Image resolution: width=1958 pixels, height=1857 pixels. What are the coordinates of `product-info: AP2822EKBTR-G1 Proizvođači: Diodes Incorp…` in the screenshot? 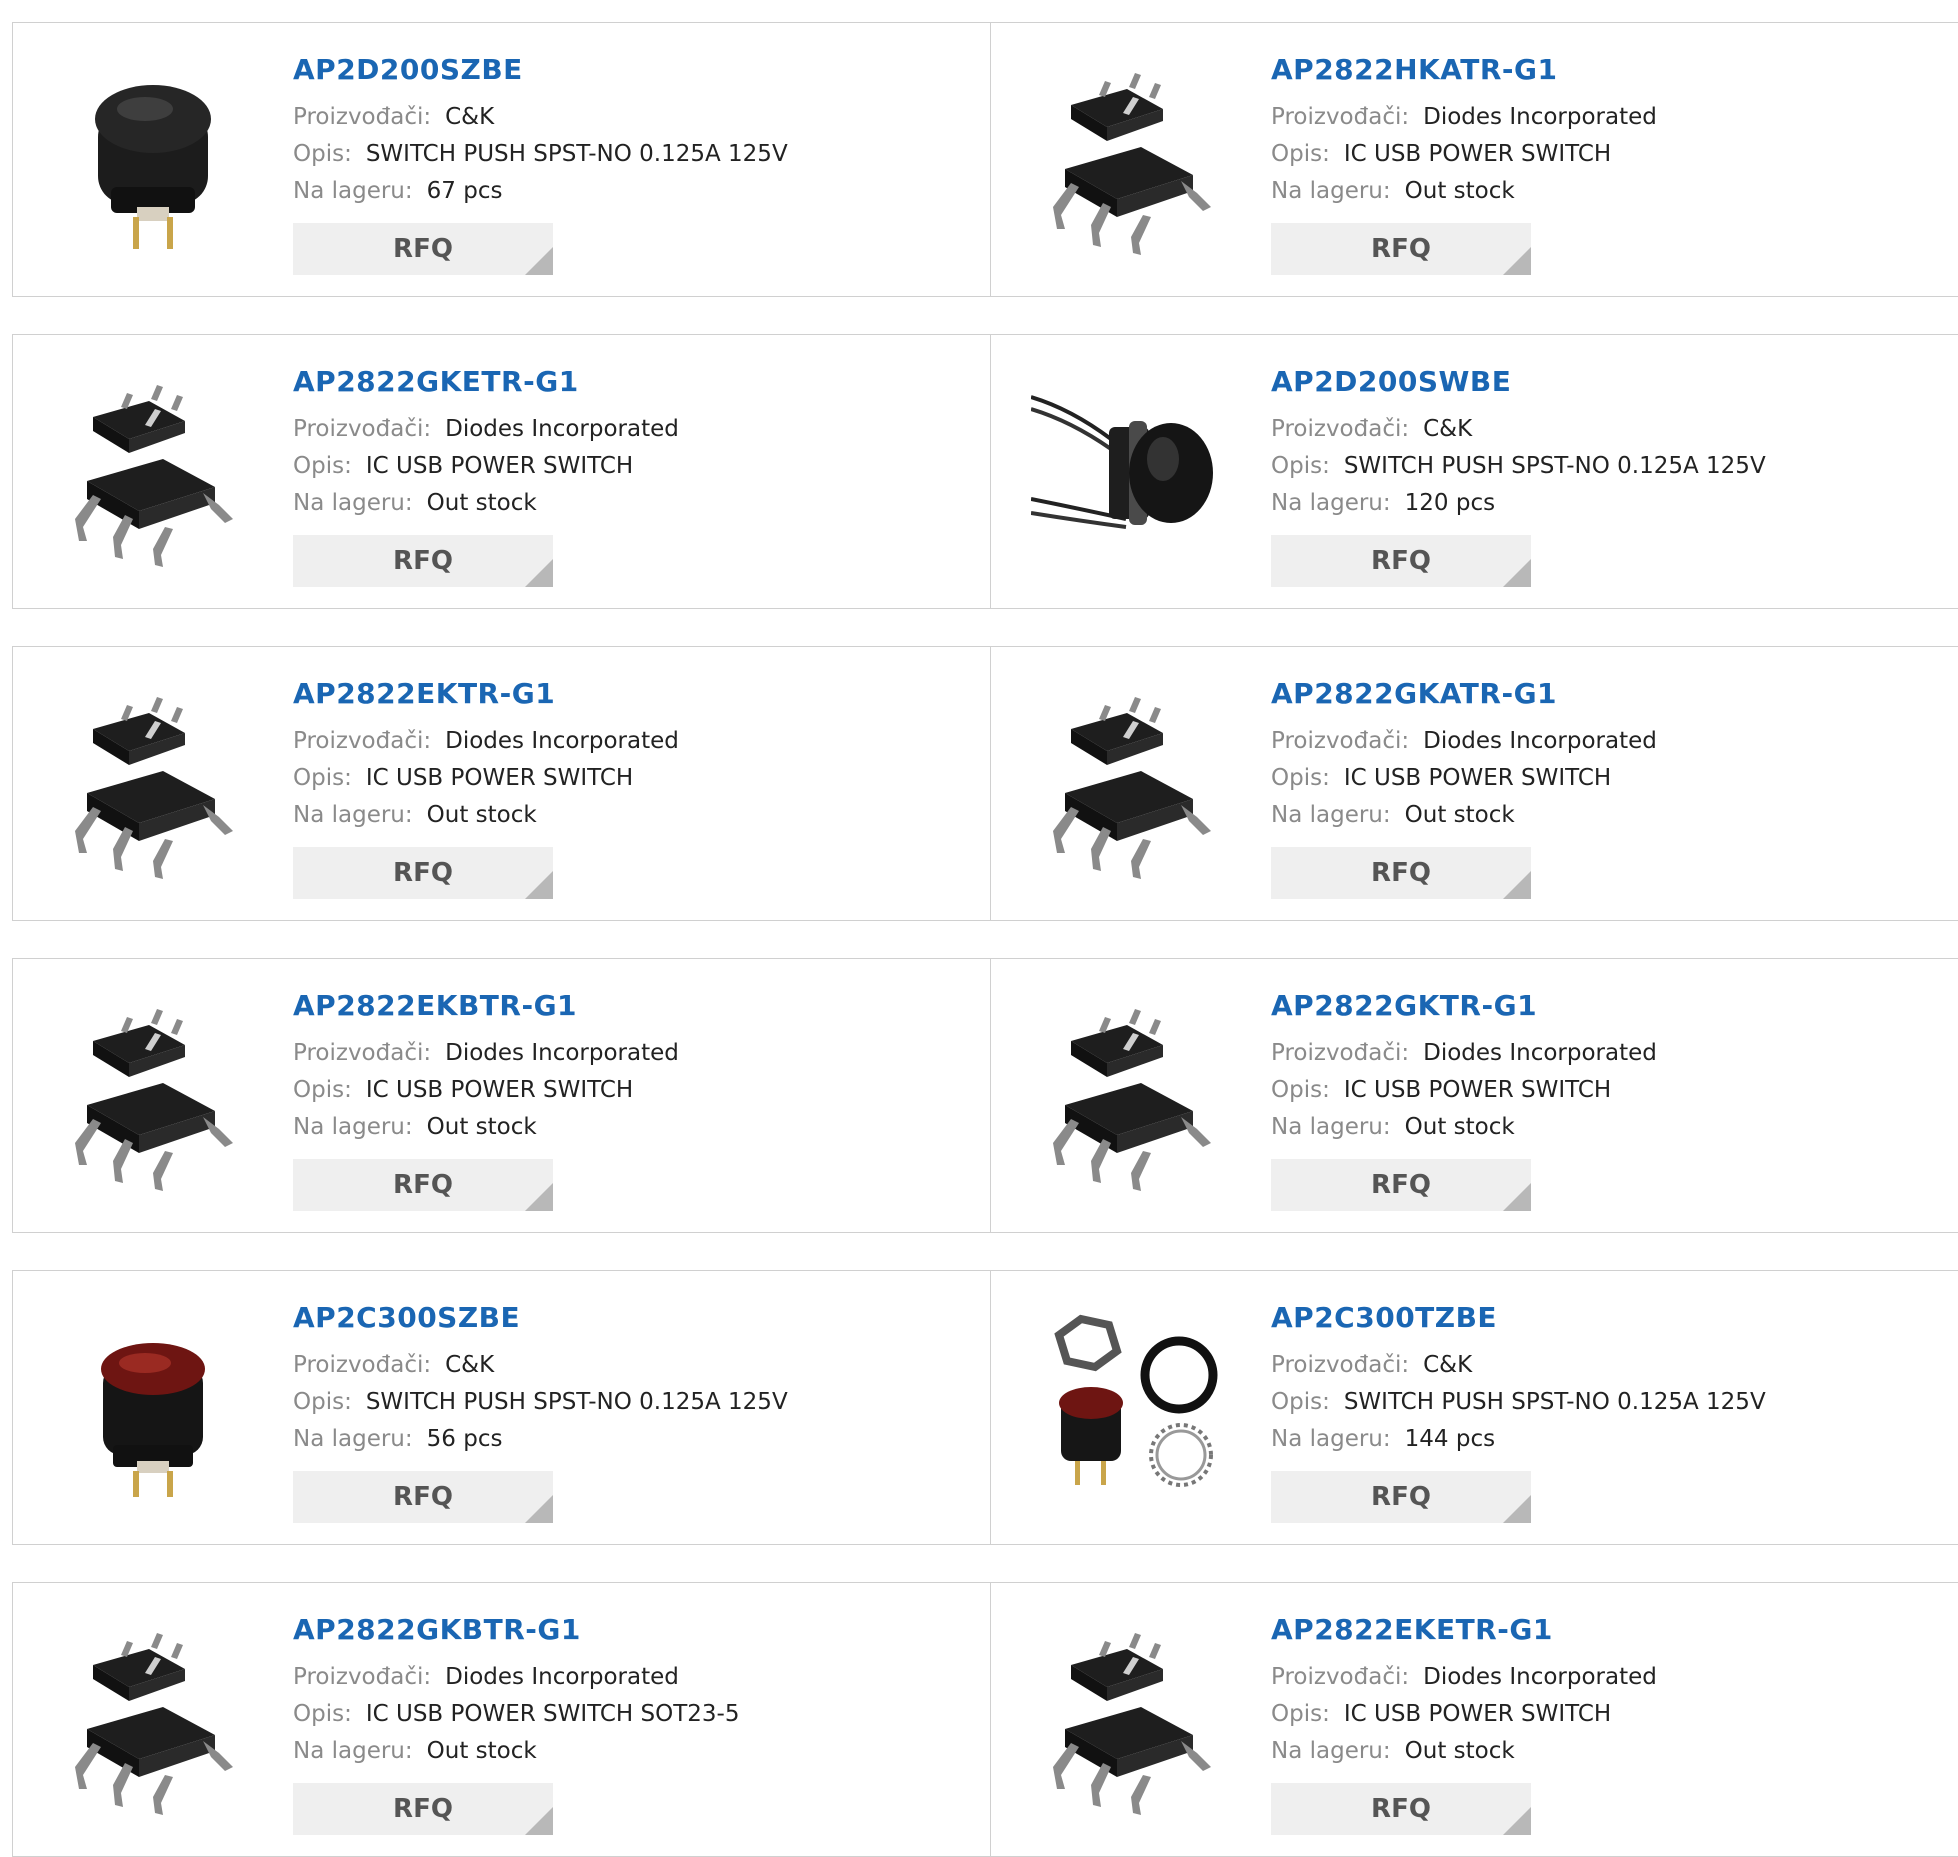 It's located at (486, 1067).